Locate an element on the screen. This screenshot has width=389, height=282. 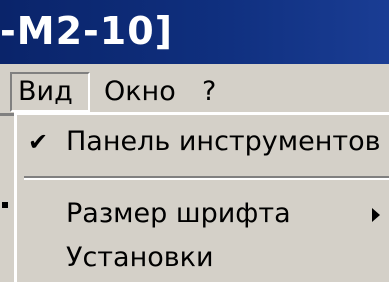
menu-window: Окно is located at coordinates (140, 92).